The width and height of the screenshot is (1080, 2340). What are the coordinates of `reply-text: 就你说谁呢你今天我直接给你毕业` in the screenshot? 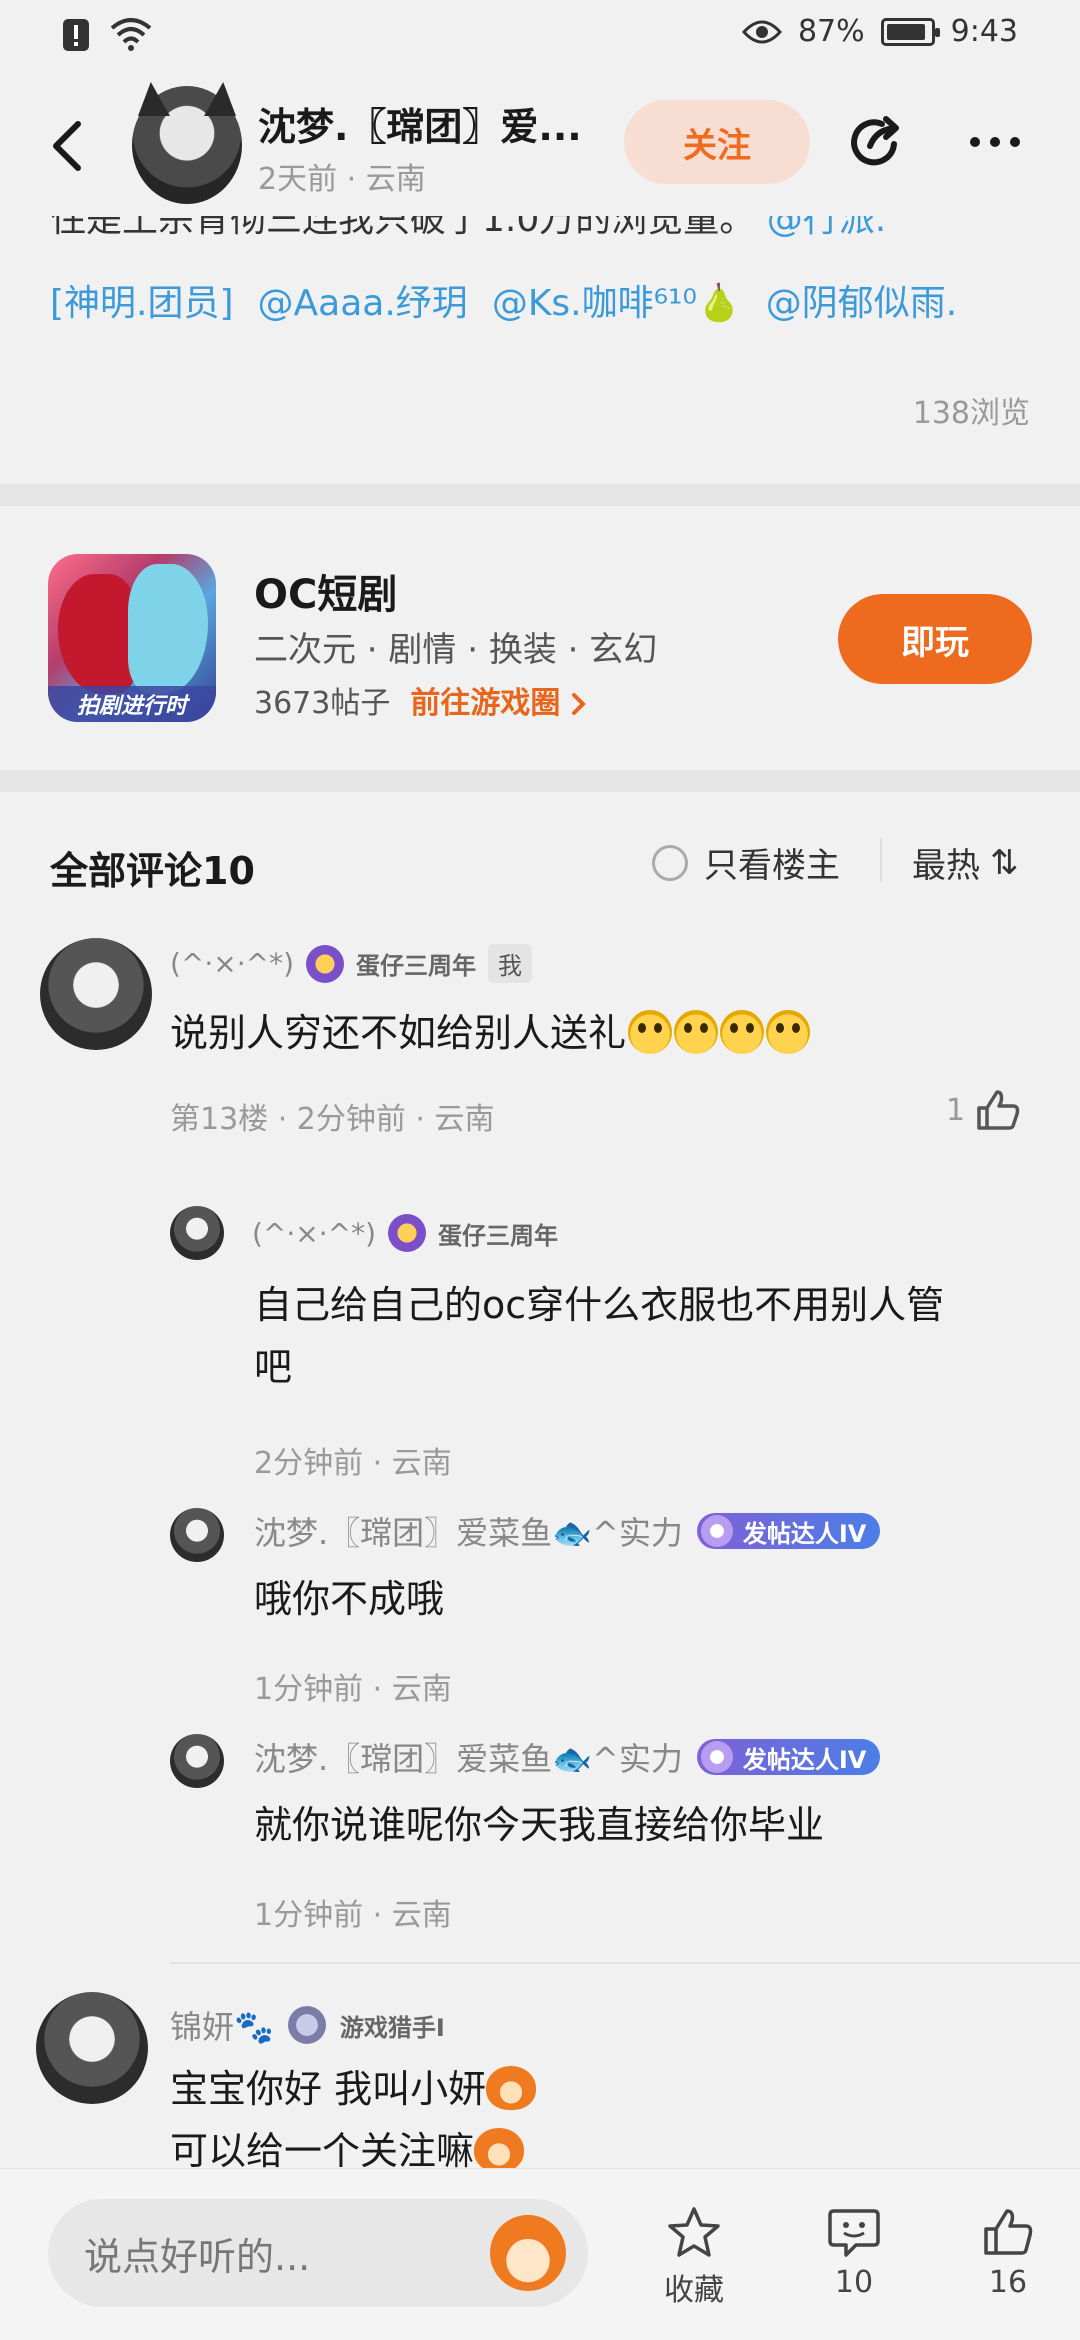 It's located at (539, 1825).